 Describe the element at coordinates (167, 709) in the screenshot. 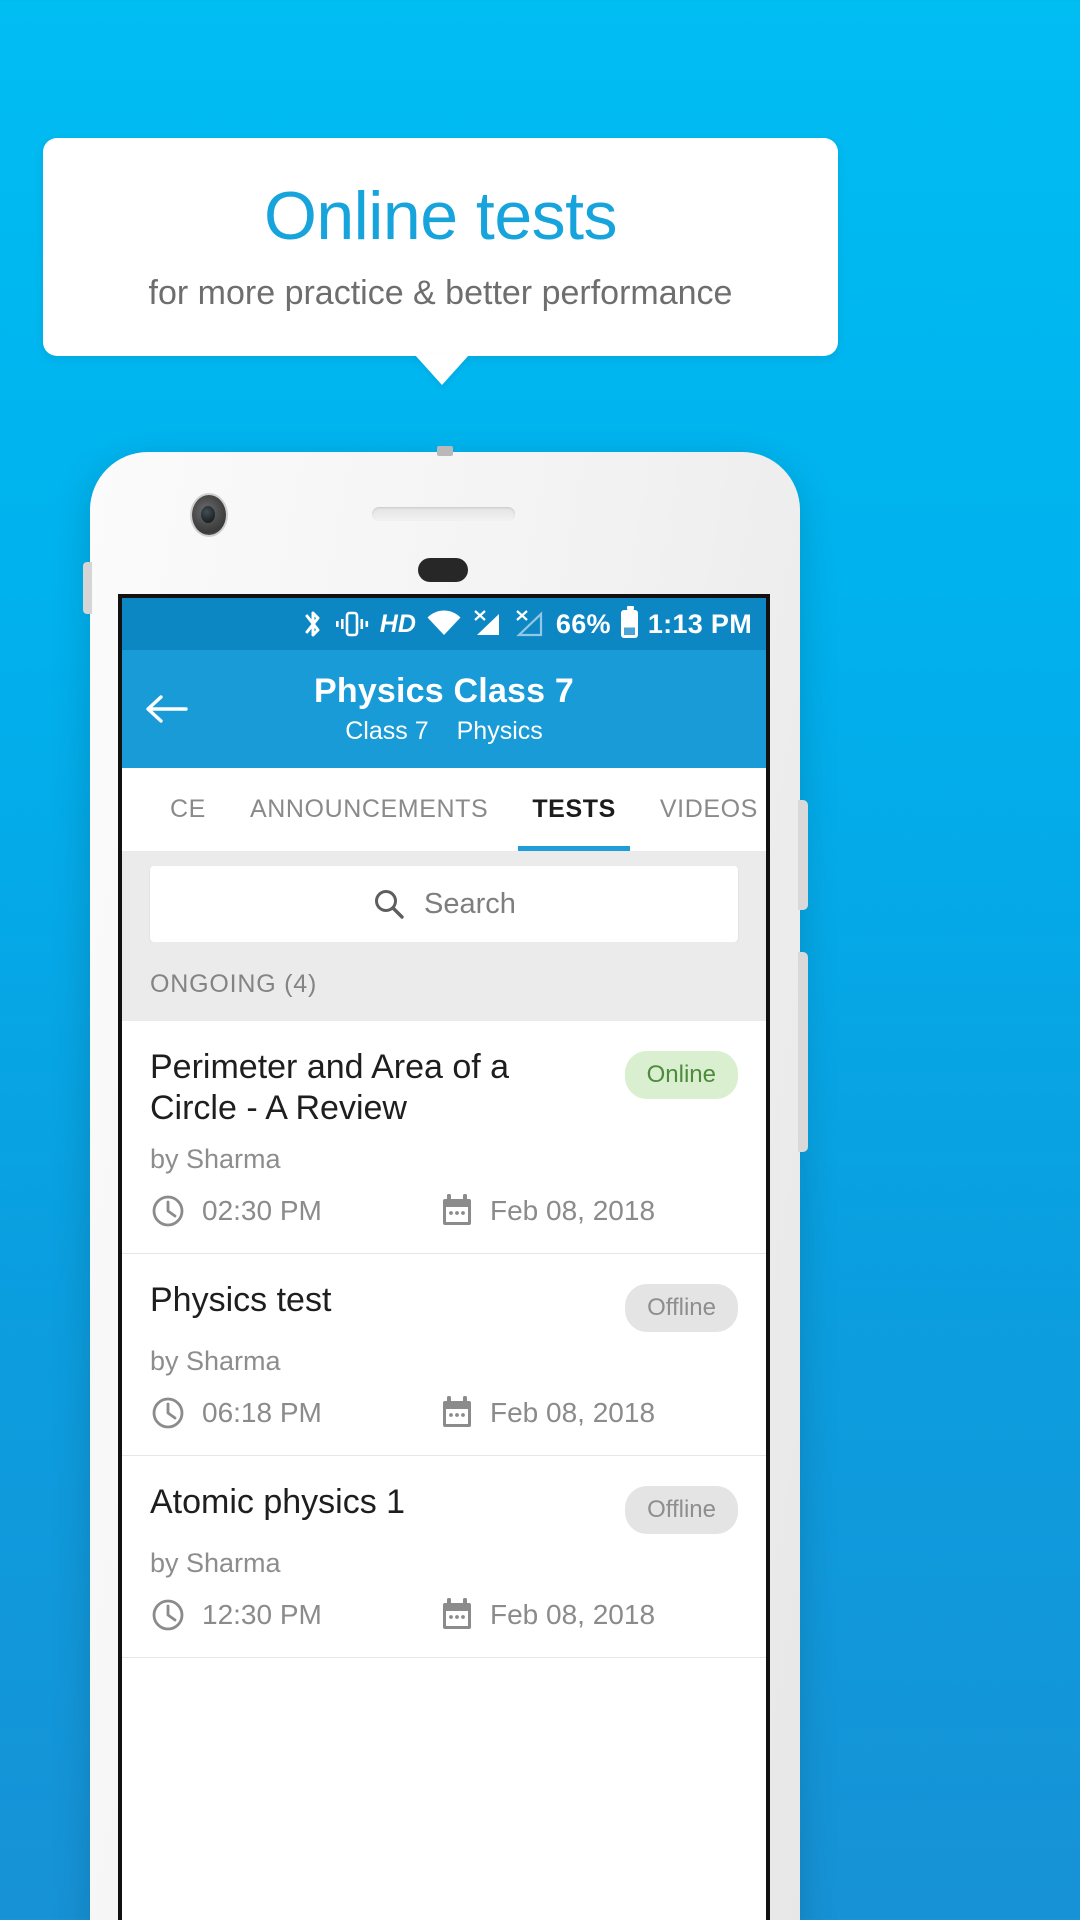

I see `back-arrow-icon` at that location.